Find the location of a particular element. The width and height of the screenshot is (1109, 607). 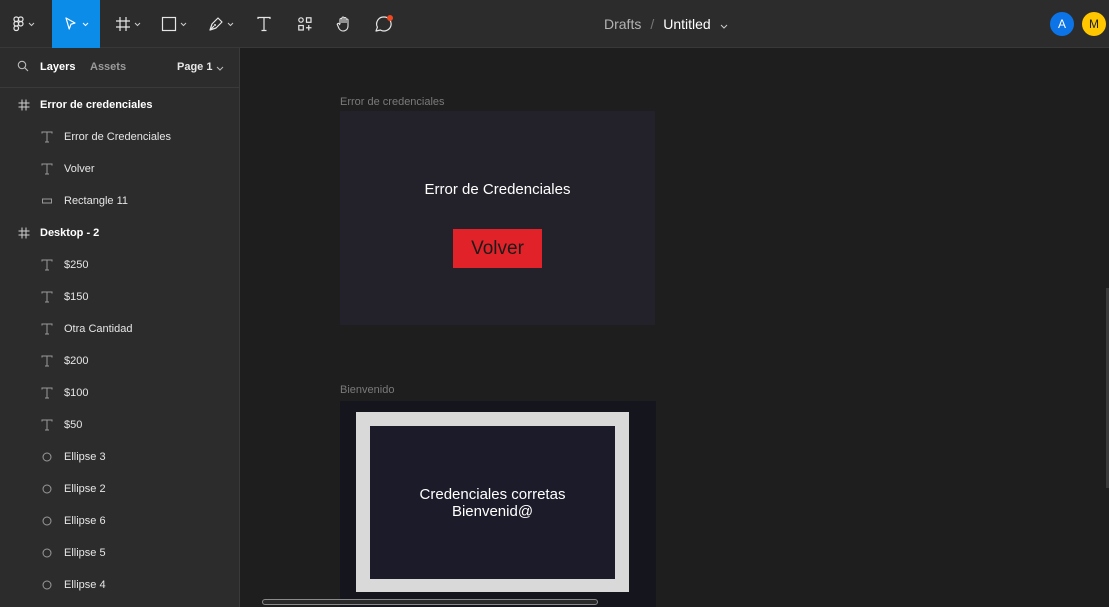

layer-item: Otra Cantidad is located at coordinates (119, 329).